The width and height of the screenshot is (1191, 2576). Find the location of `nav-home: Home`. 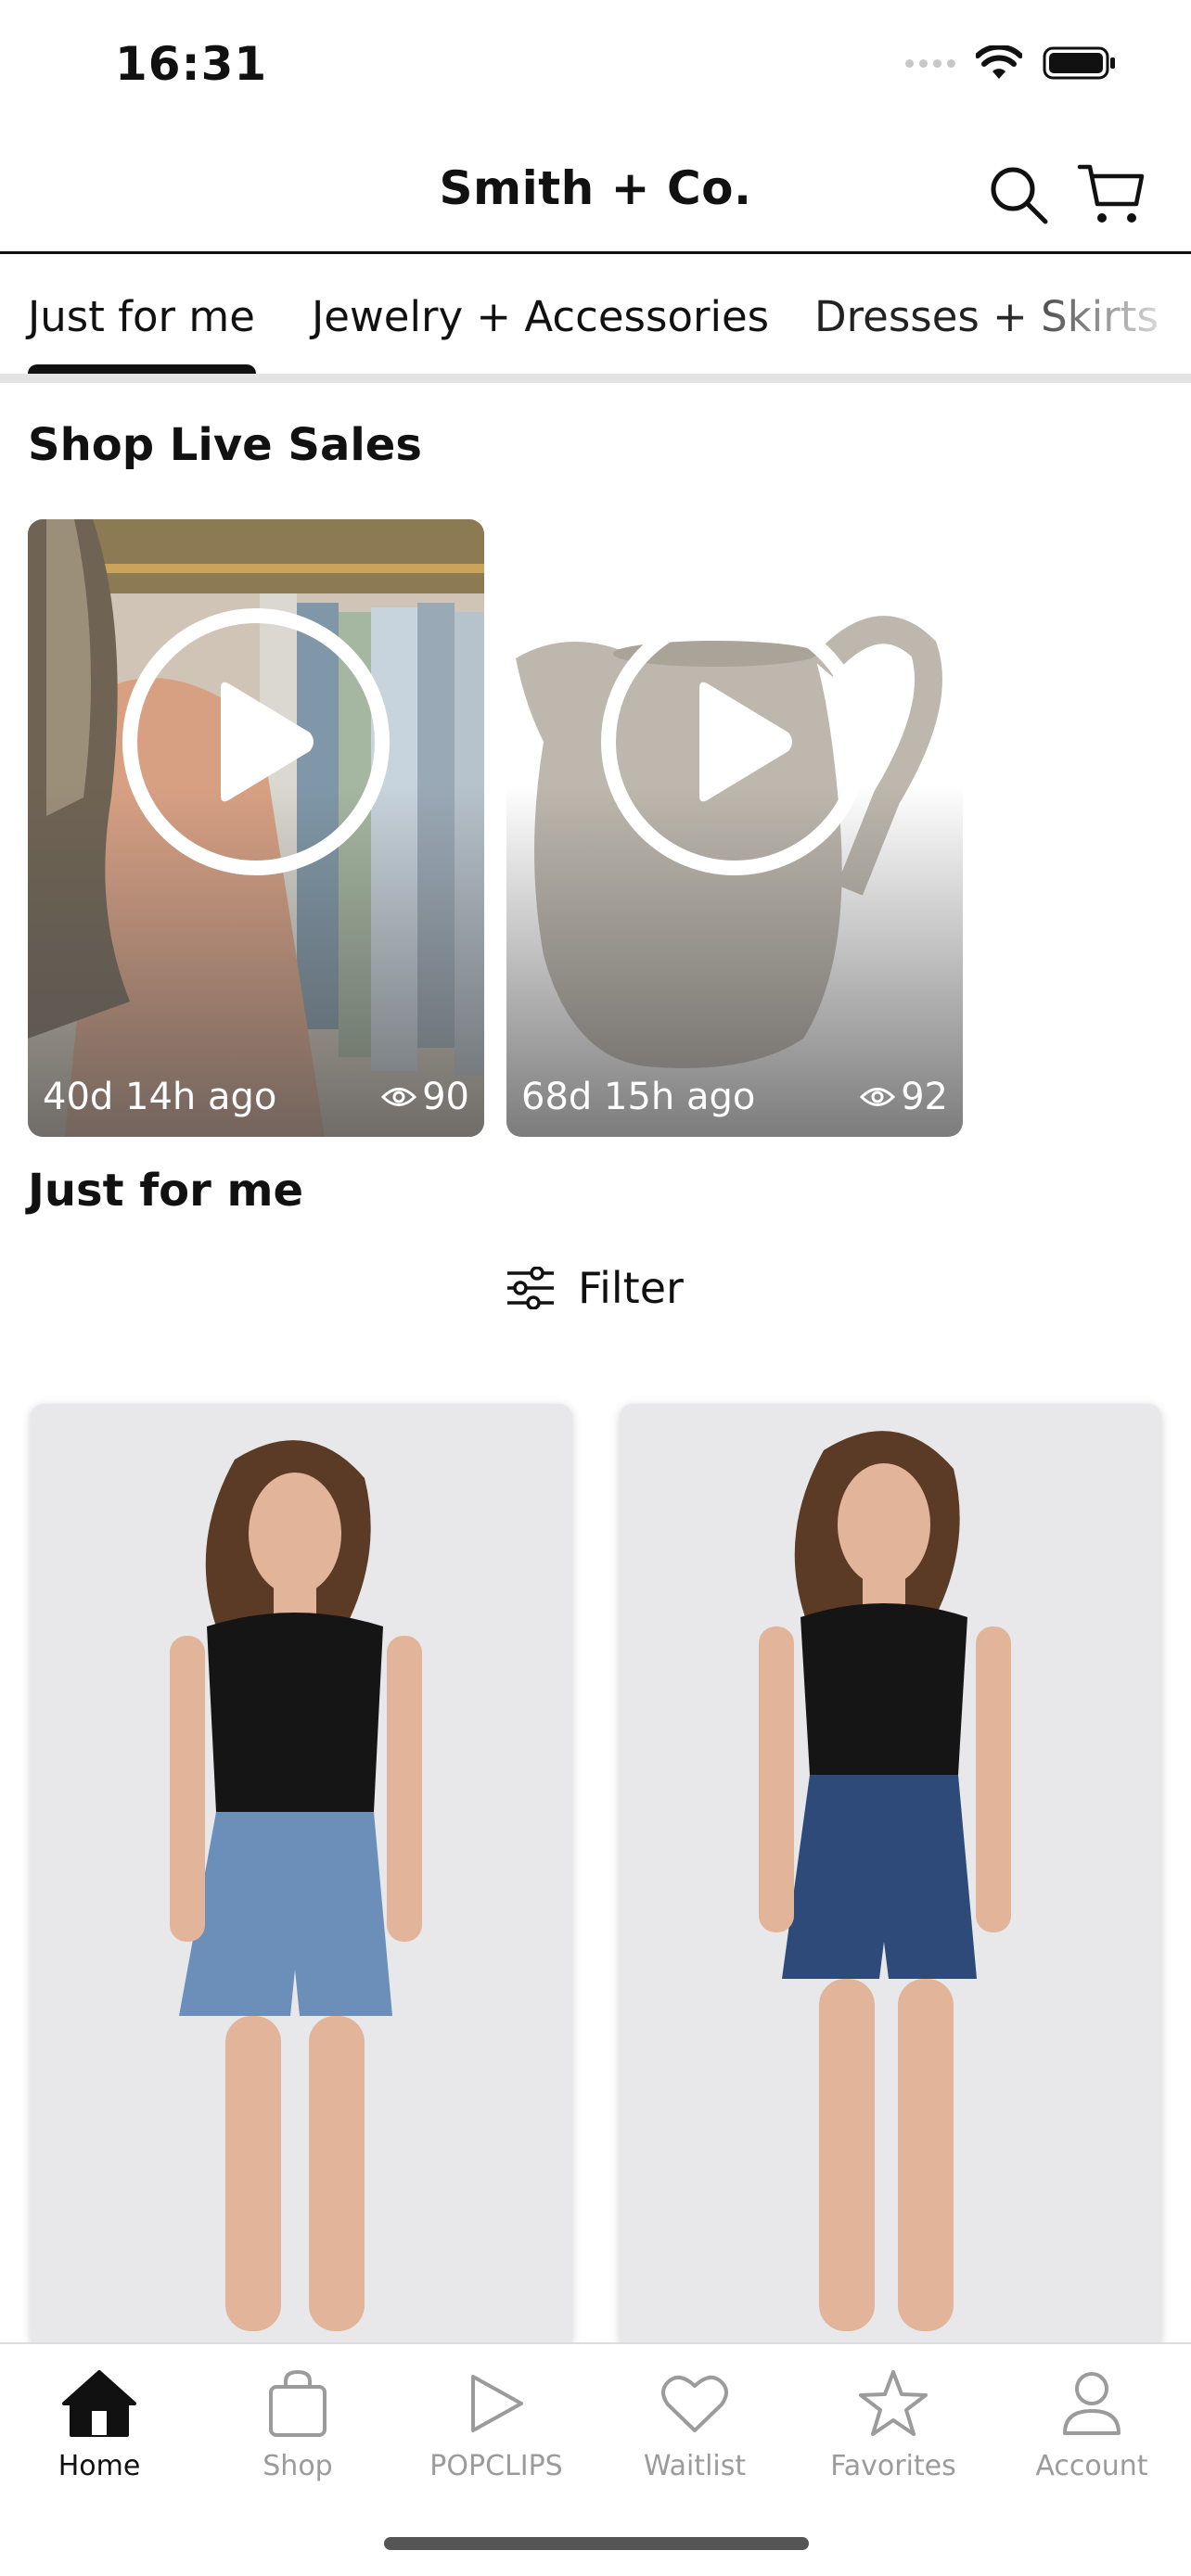

nav-home: Home is located at coordinates (99, 2423).